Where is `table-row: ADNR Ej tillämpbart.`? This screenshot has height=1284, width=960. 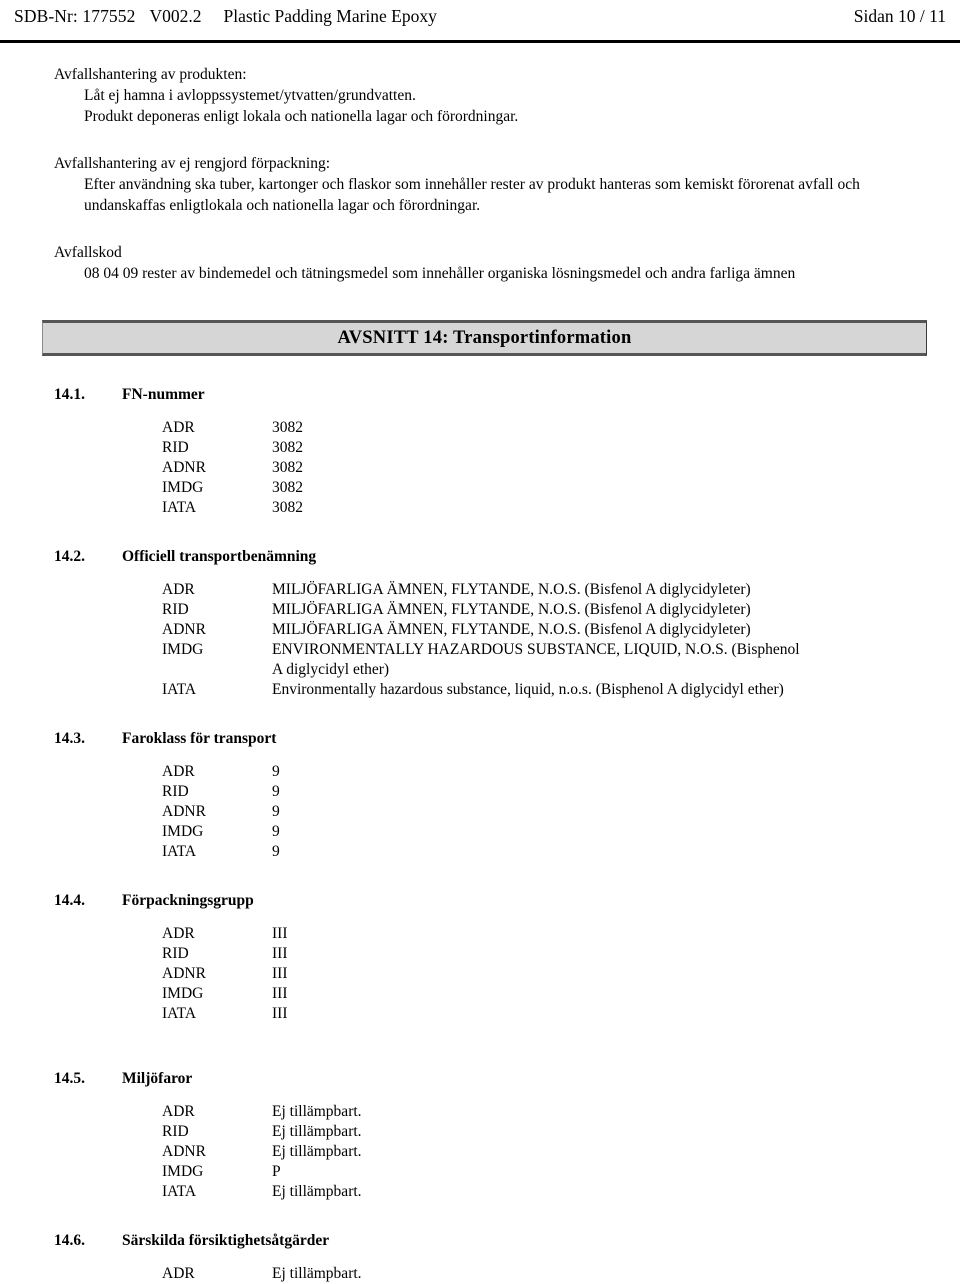 table-row: ADNR Ej tillämpbart. is located at coordinates (554, 1152).